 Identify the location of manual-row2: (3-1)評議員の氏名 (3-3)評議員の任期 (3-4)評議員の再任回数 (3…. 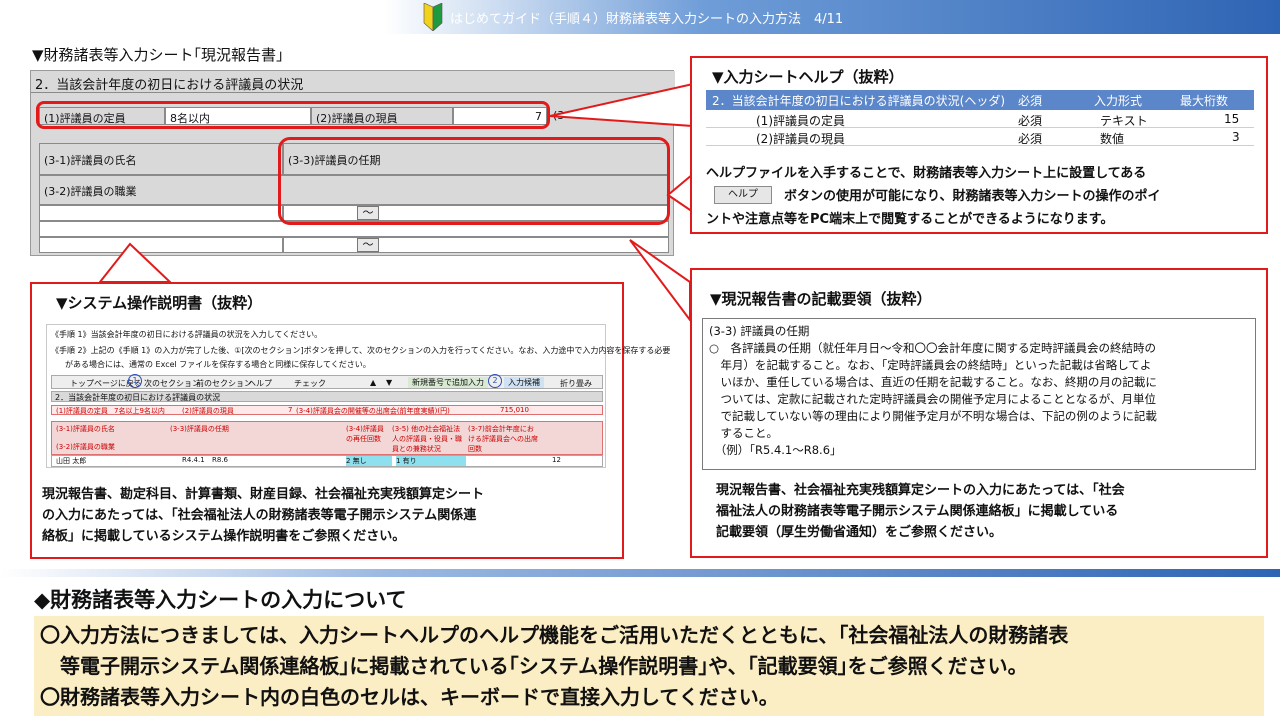
(327, 438).